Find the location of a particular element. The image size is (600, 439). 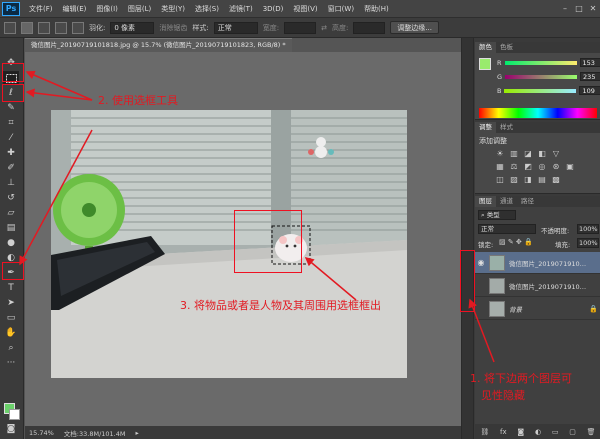

arrow-to-subject is located at coordinates (330, 279).